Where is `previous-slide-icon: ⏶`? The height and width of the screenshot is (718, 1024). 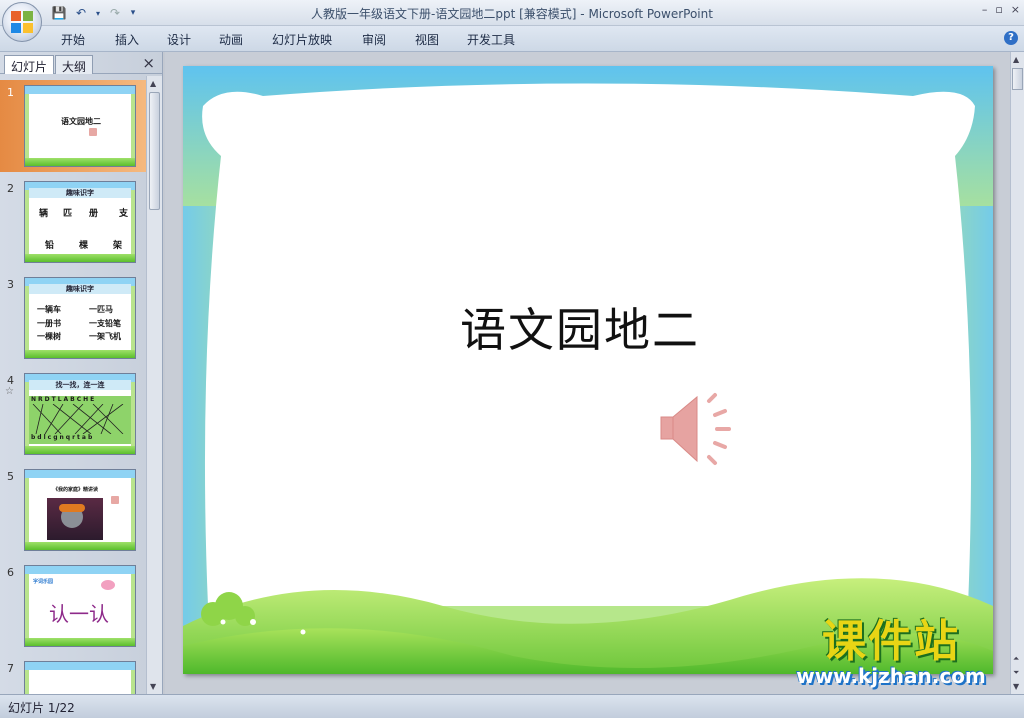
previous-slide-icon: ⏶ is located at coordinates (1016, 659).